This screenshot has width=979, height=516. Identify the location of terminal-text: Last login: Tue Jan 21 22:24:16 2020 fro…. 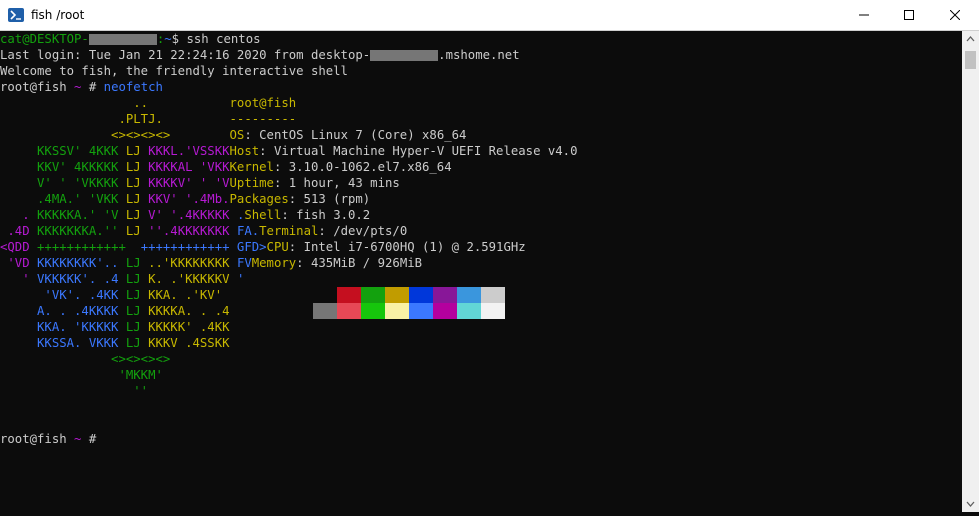
(185, 55).